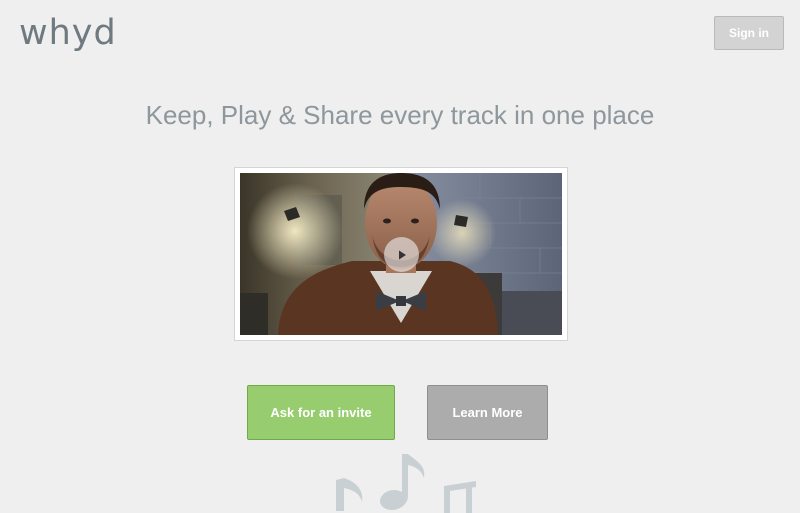 The height and width of the screenshot is (513, 800). Describe the element at coordinates (295, 231) in the screenshot. I see `lamp-glow-left` at that location.